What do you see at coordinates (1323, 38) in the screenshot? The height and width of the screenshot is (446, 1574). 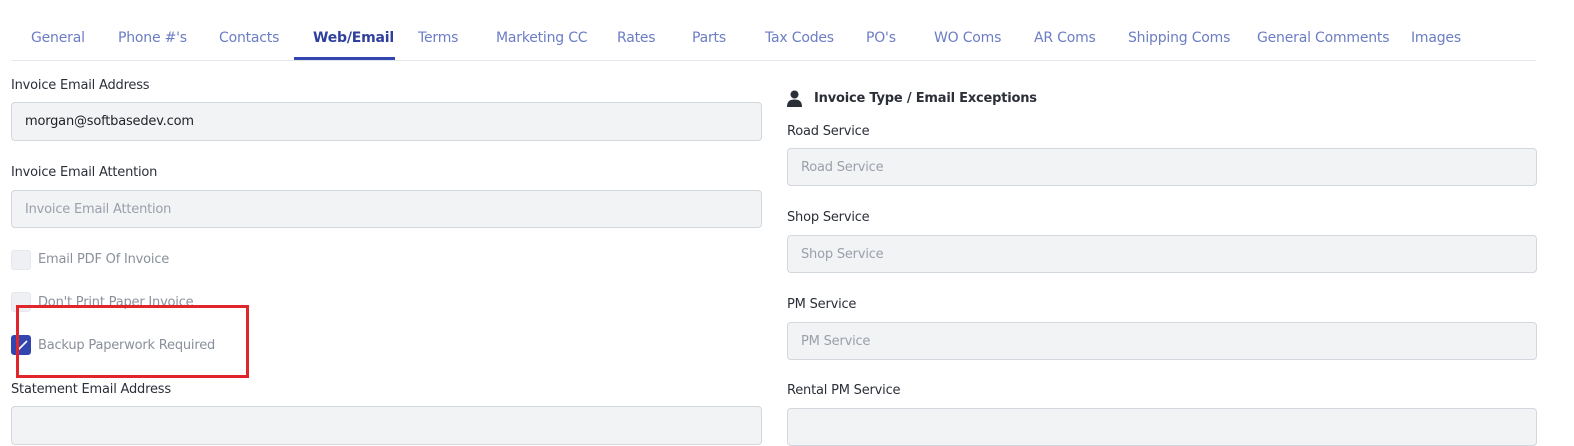 I see `tab-general-comments: General Comments` at bounding box center [1323, 38].